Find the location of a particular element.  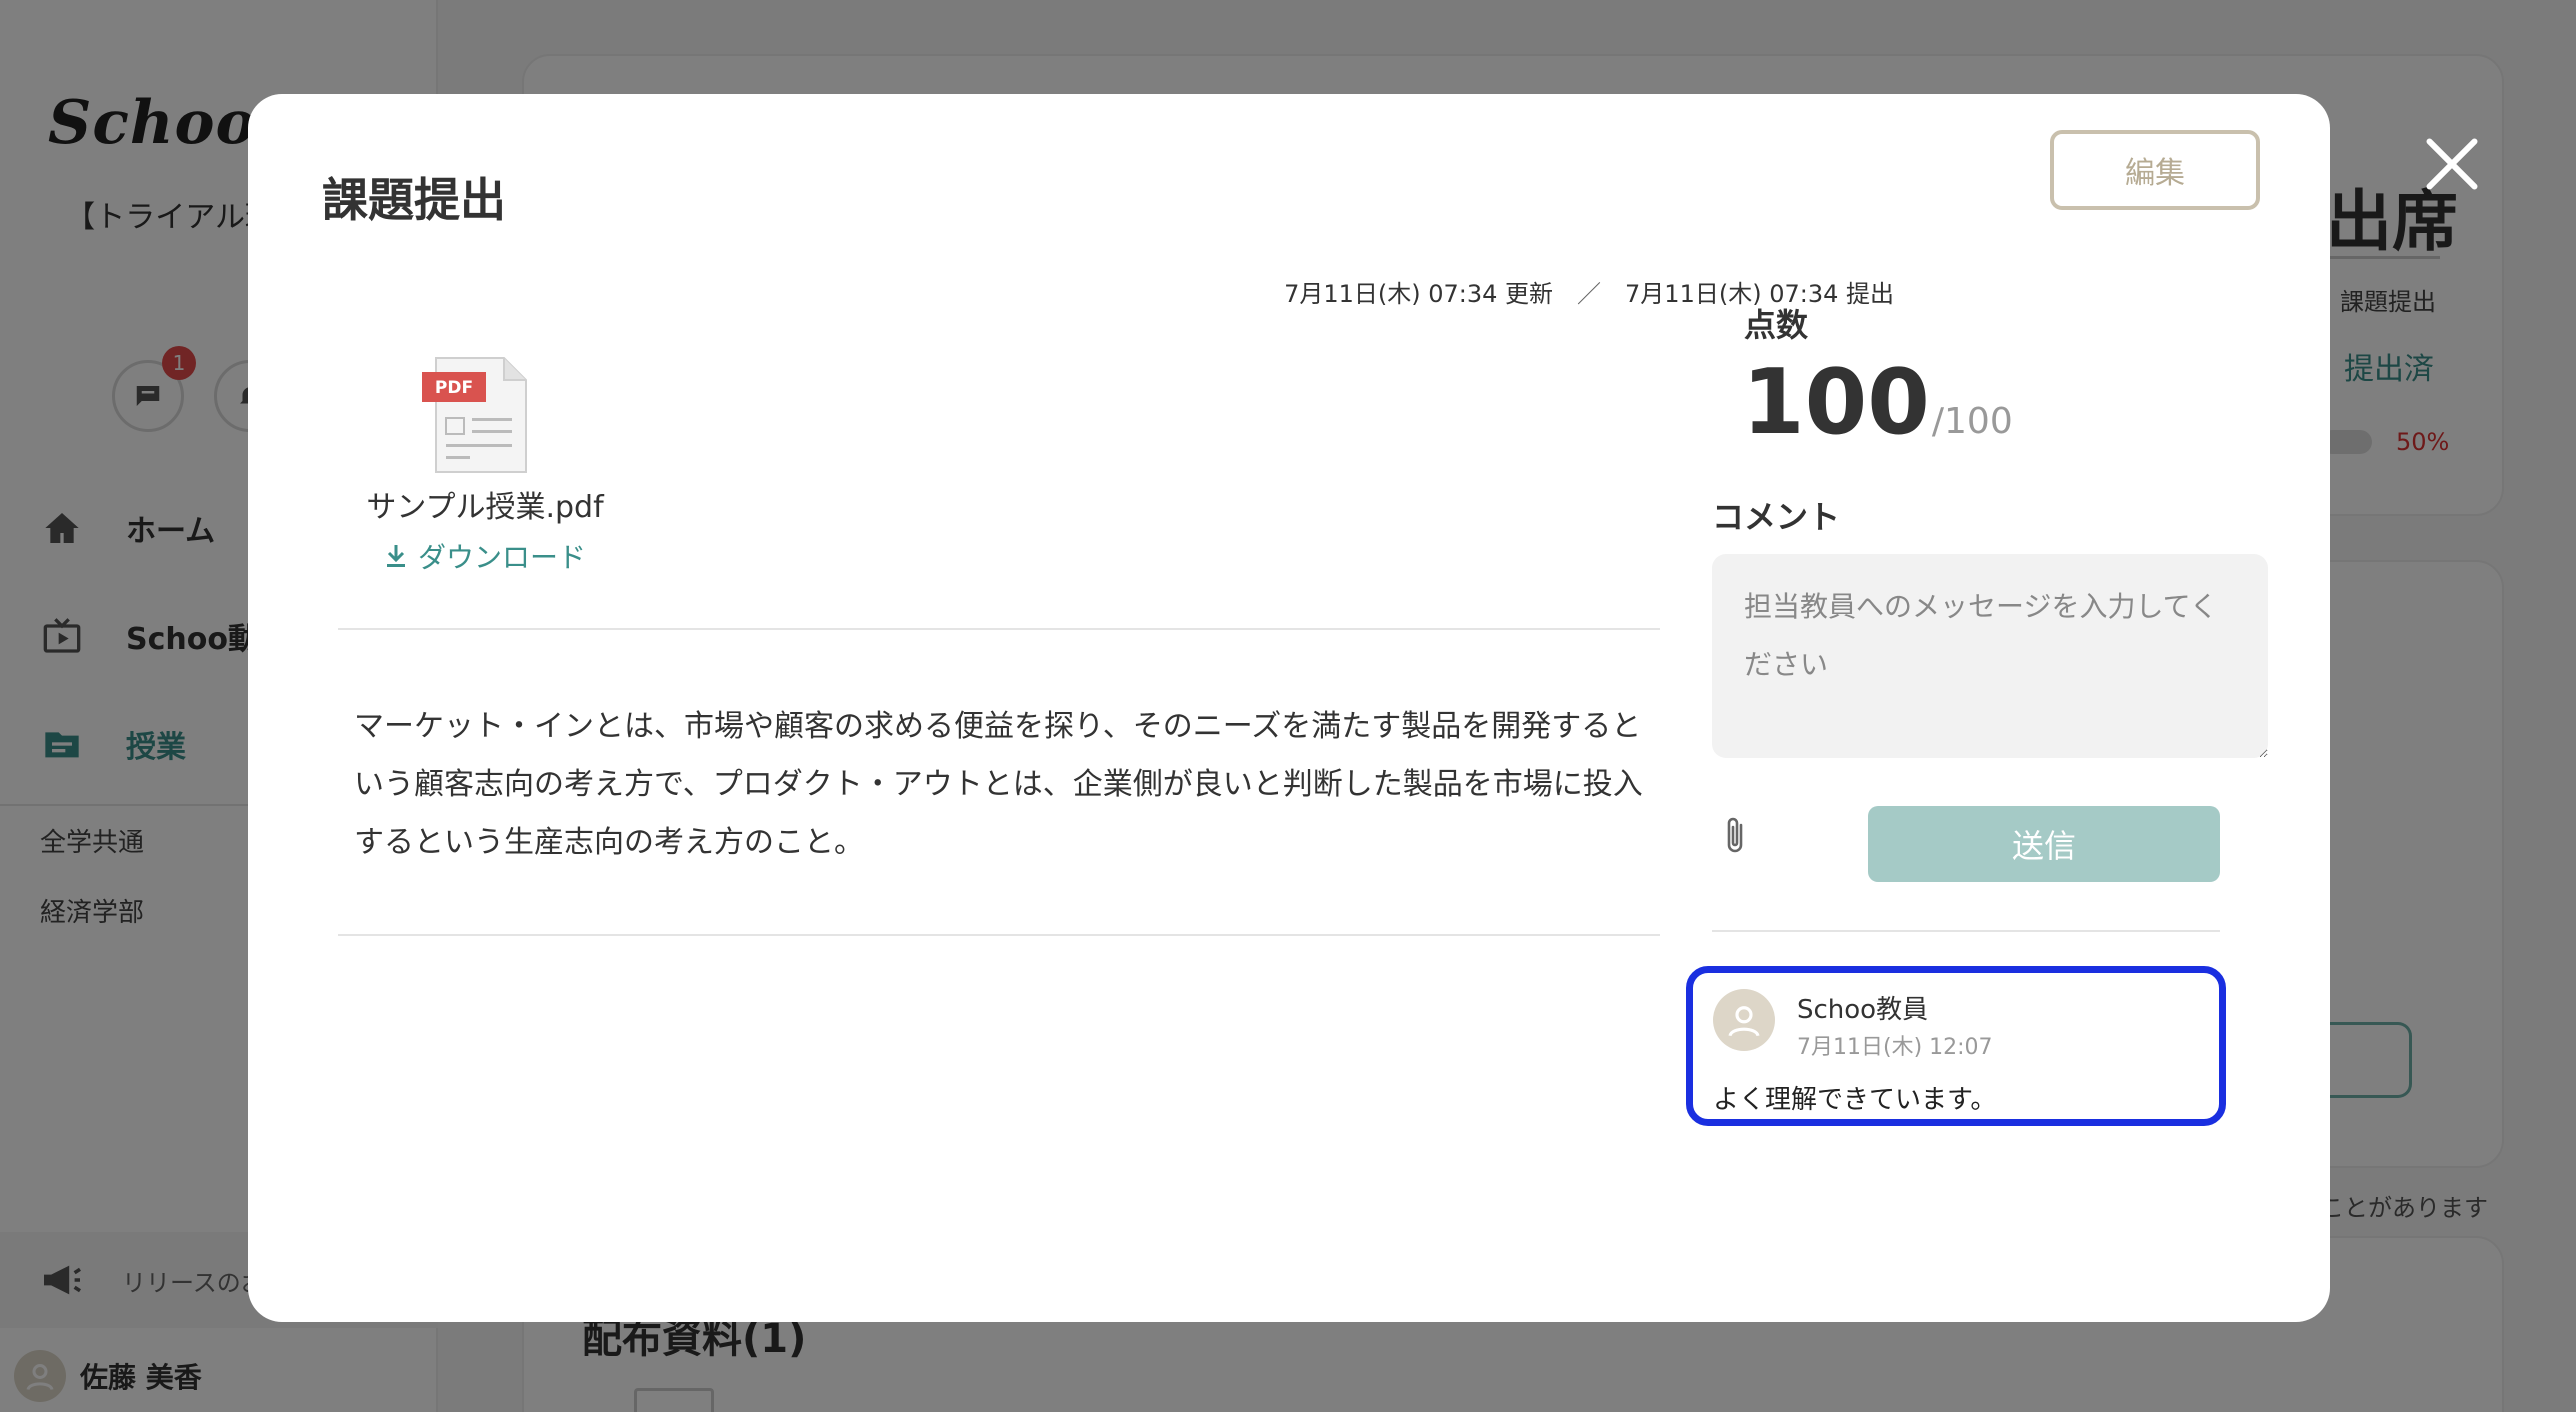

updated-timestamp: 7月11日(木) 07:34 更新 is located at coordinates (1419, 294).